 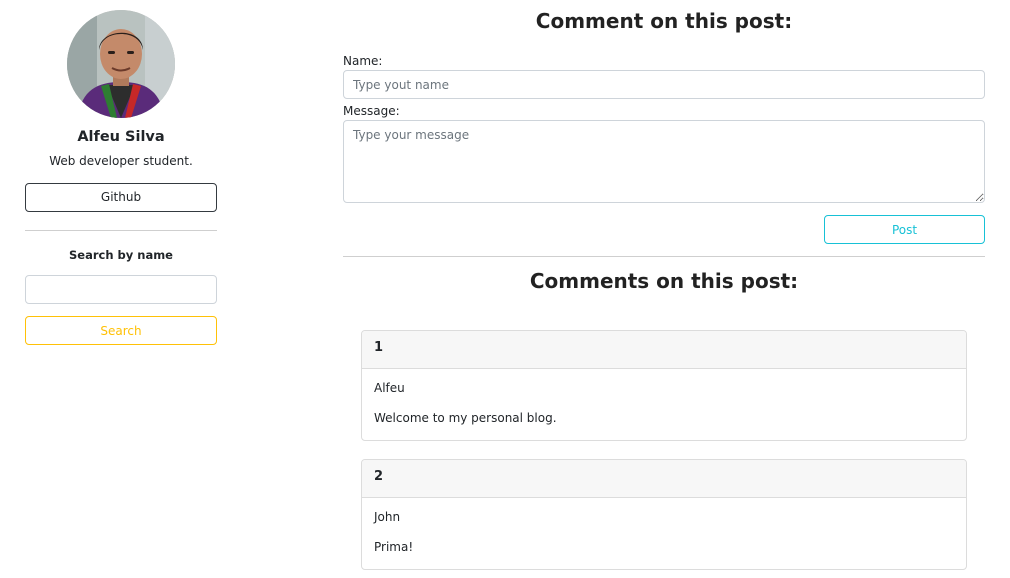 What do you see at coordinates (121, 161) in the screenshot?
I see `profile-description: Web developer student.` at bounding box center [121, 161].